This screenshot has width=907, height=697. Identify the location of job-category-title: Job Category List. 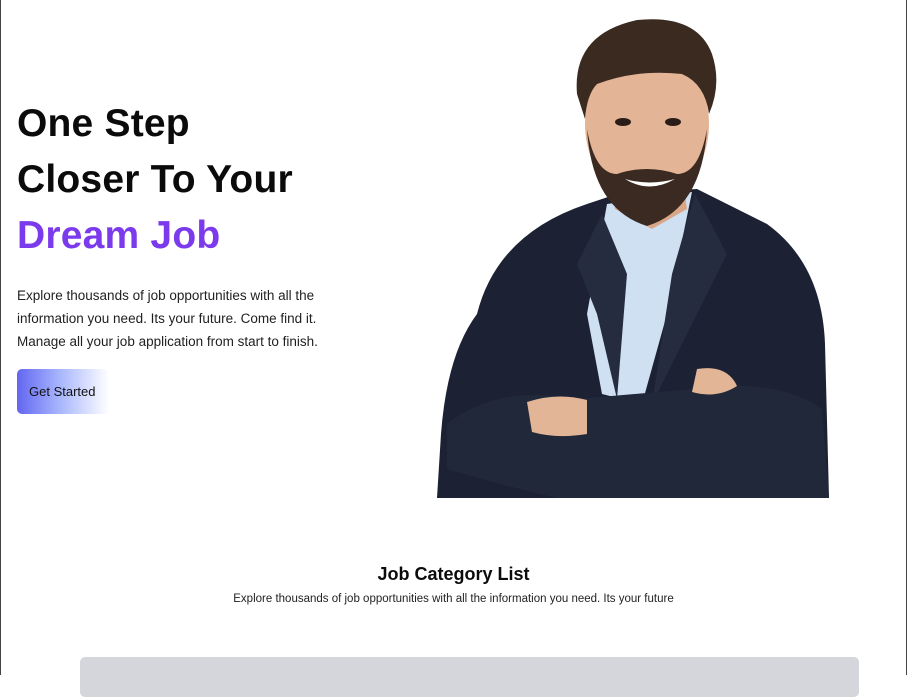
(453, 574).